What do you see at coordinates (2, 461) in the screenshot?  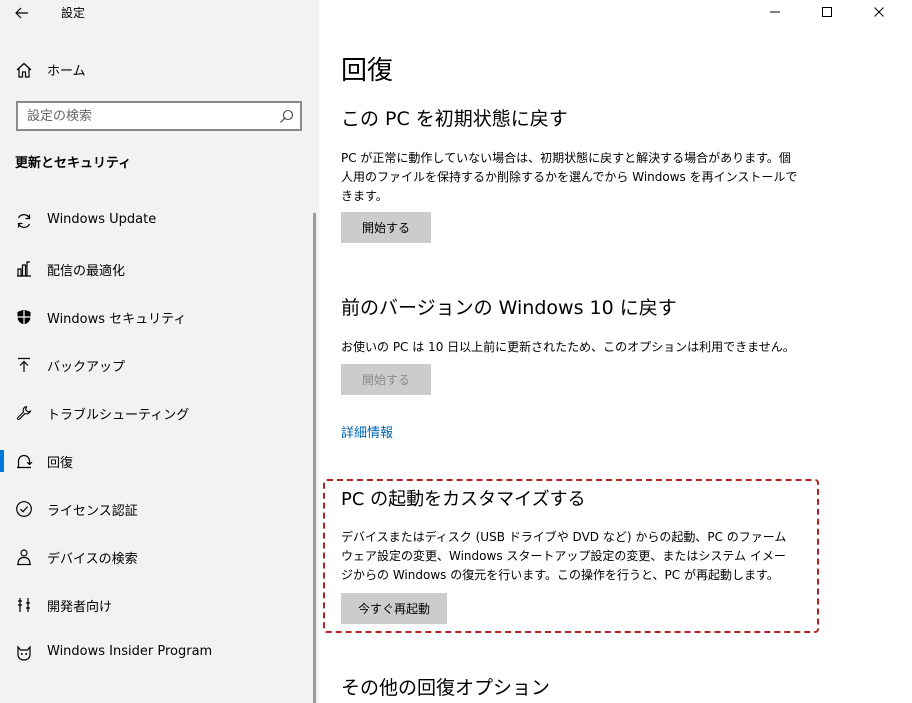 I see `active-indicator` at bounding box center [2, 461].